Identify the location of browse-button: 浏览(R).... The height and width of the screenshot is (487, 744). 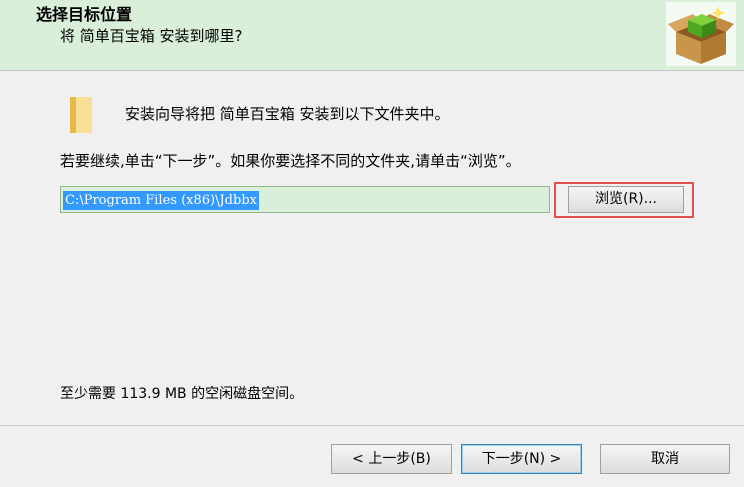
(626, 199).